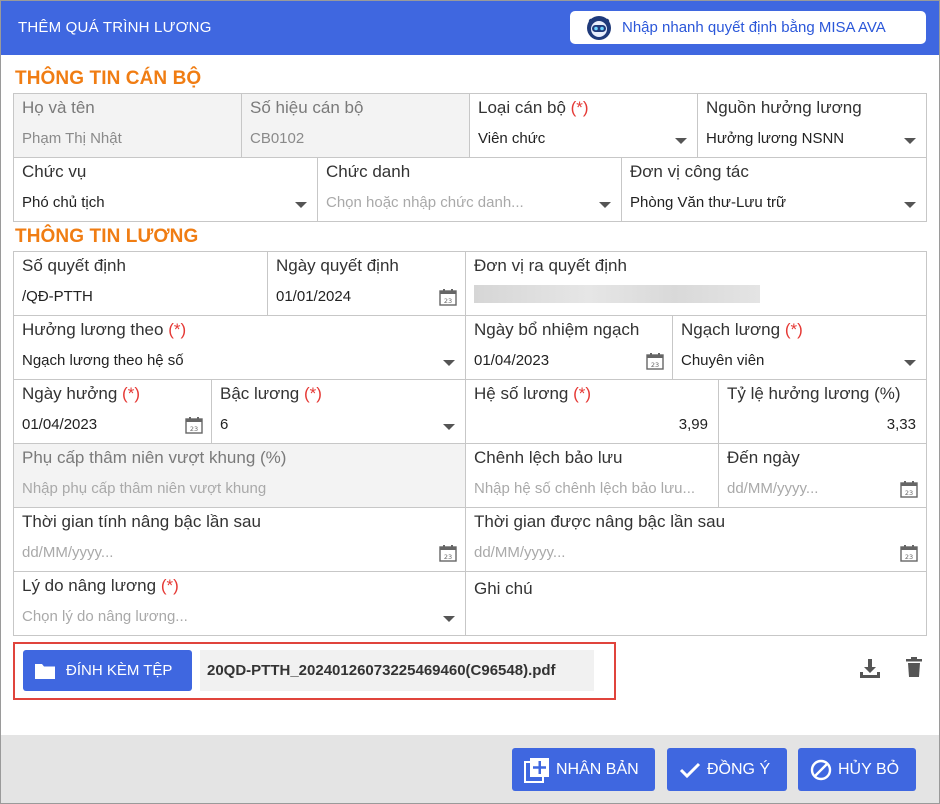  Describe the element at coordinates (536, 770) in the screenshot. I see `duplicate-icon` at that location.